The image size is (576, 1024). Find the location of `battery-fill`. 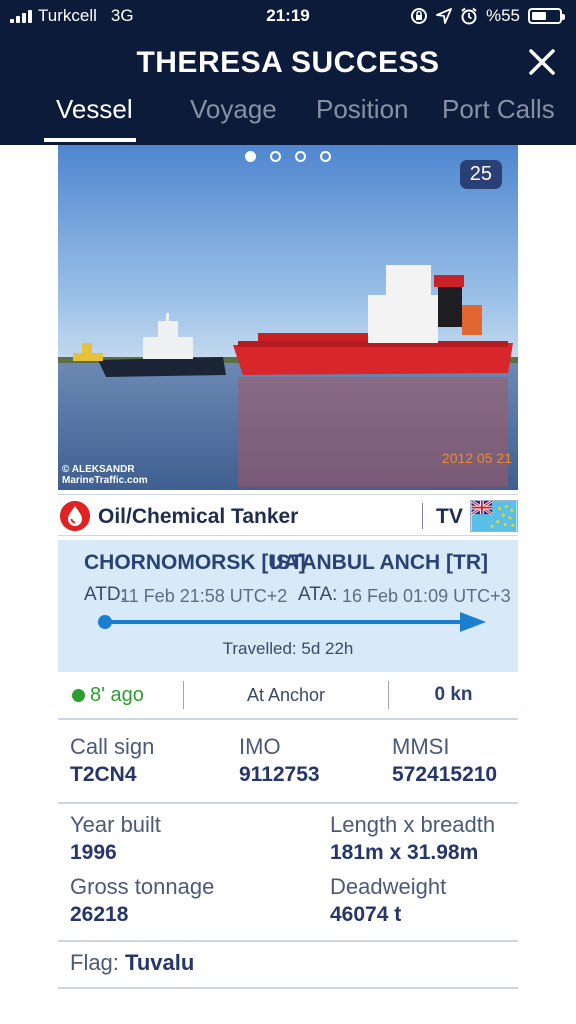

battery-fill is located at coordinates (539, 16).